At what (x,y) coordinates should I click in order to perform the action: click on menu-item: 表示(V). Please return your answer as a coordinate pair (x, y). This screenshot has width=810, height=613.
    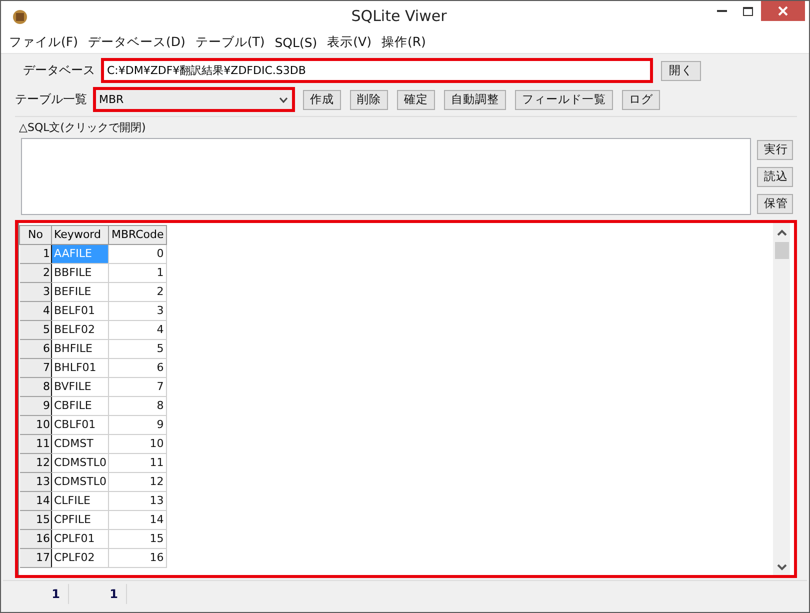
    Looking at the image, I should click on (352, 42).